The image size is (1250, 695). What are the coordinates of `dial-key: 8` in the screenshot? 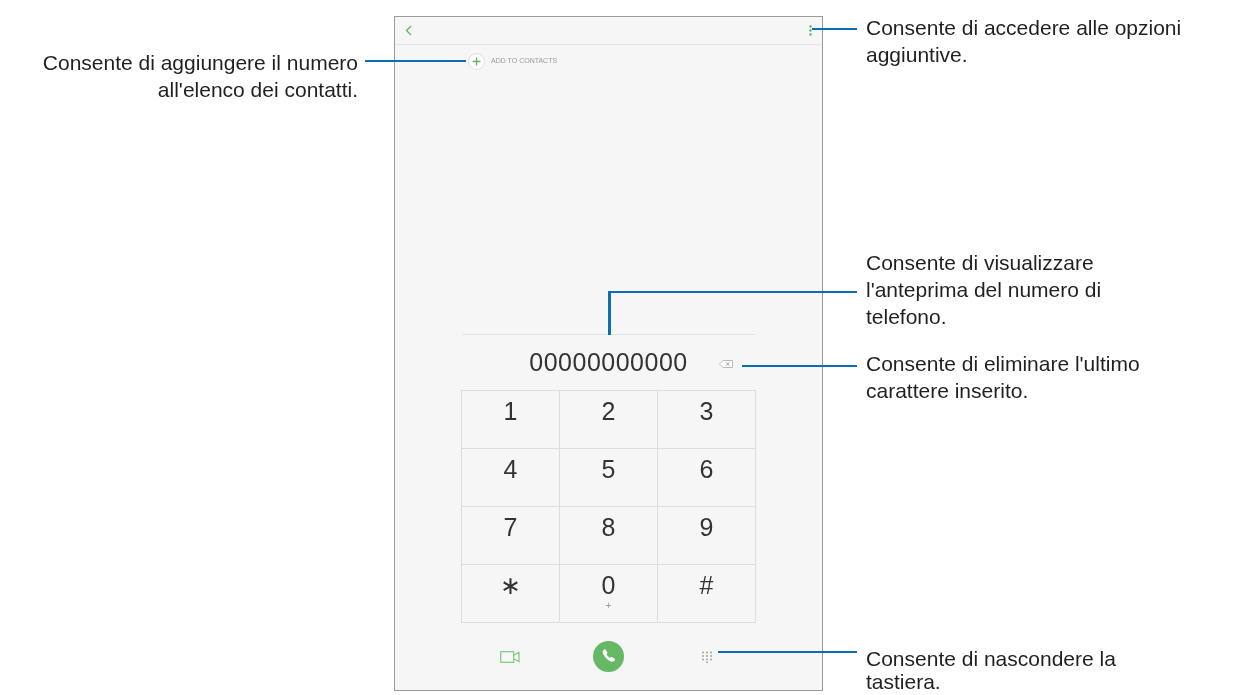 It's located at (609, 536).